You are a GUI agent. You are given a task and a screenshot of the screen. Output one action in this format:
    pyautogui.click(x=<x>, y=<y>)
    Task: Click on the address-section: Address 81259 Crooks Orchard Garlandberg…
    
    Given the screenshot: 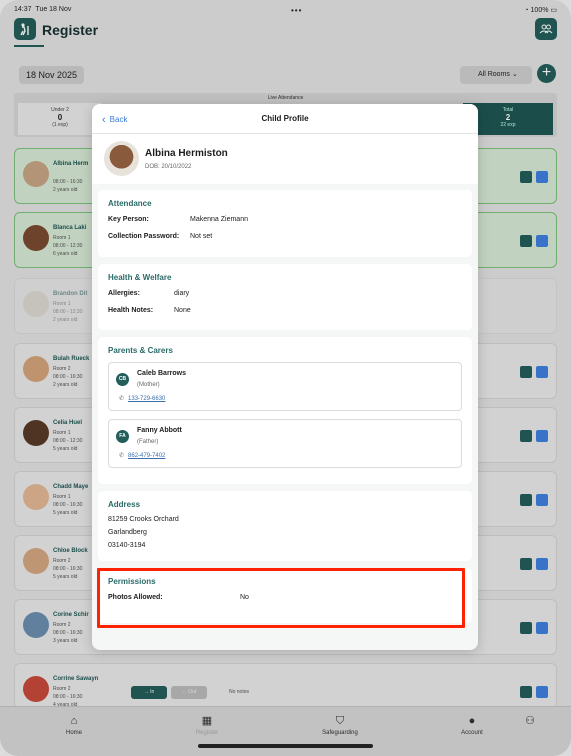 What is the action you would take?
    pyautogui.click(x=285, y=526)
    